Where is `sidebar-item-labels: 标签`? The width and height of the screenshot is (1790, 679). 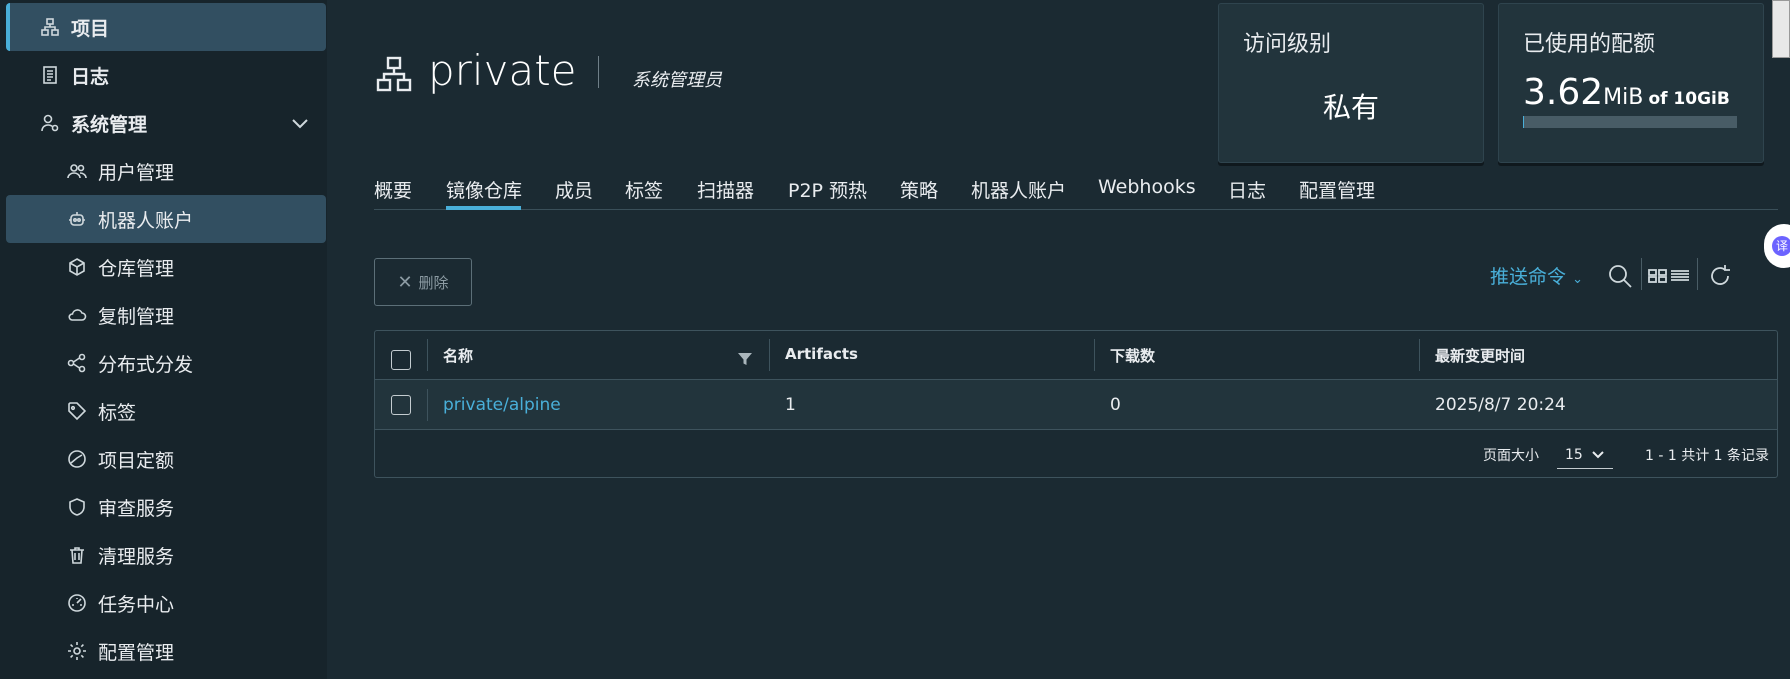 sidebar-item-labels: 标签 is located at coordinates (166, 411).